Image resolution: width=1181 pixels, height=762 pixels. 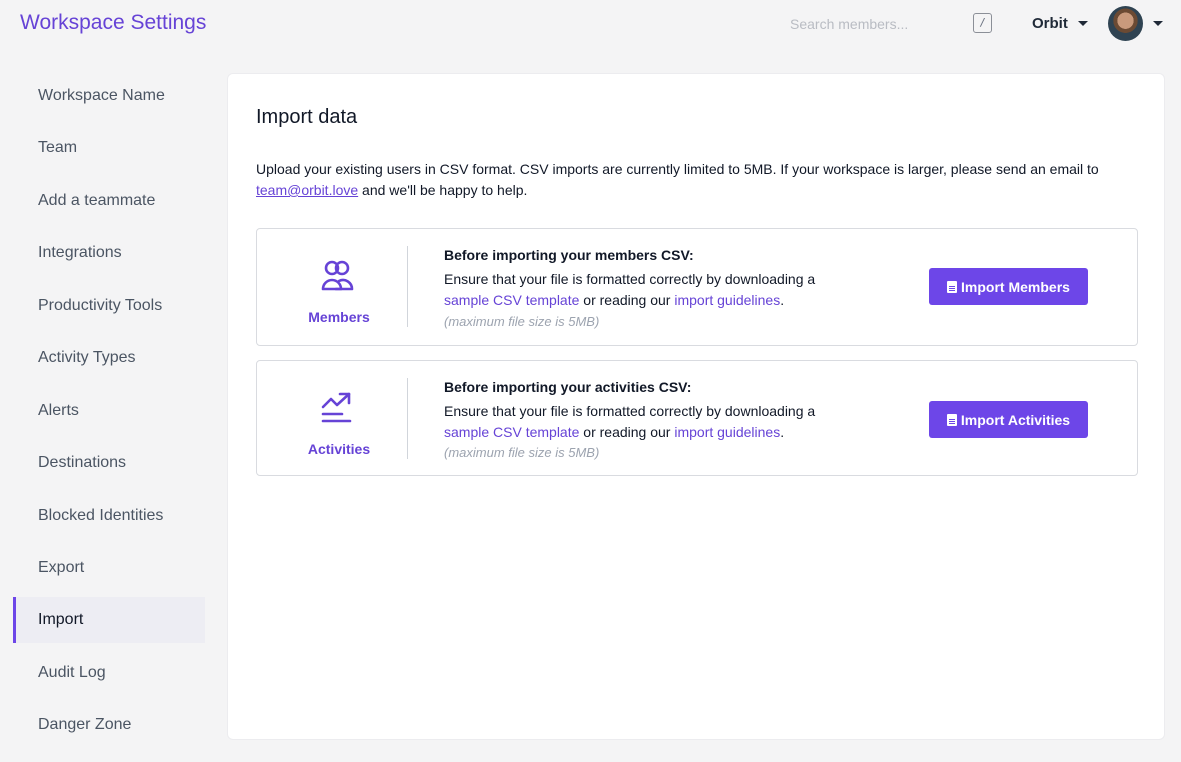 I want to click on users-icon, so click(x=338, y=278).